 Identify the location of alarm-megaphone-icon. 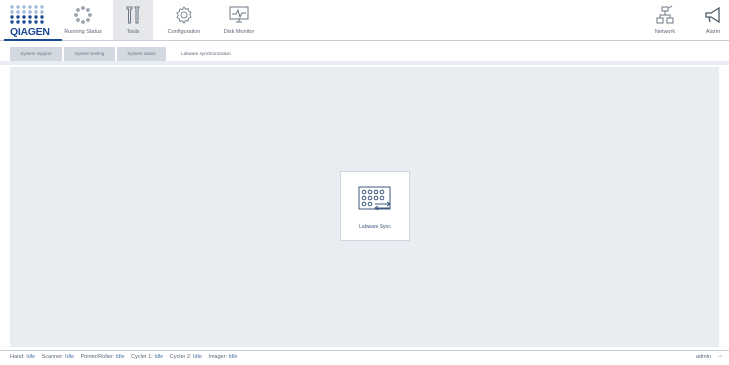
(712, 15).